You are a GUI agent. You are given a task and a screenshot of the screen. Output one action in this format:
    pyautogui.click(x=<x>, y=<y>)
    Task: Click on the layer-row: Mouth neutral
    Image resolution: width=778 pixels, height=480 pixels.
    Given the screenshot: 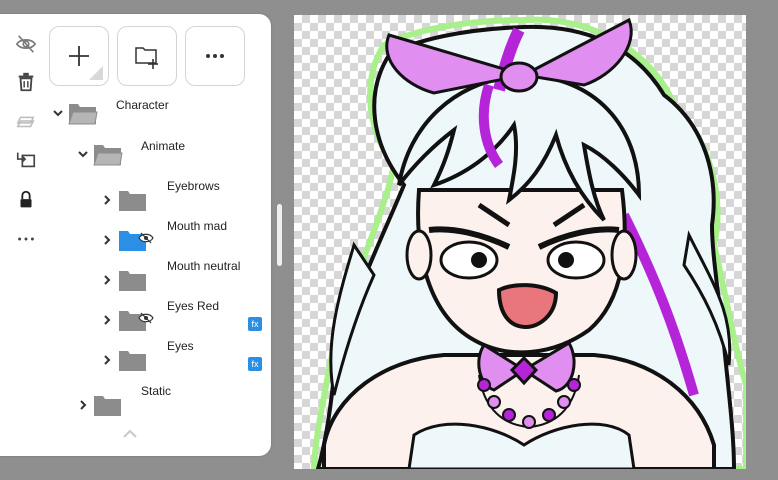 What is the action you would take?
    pyautogui.click(x=130, y=279)
    